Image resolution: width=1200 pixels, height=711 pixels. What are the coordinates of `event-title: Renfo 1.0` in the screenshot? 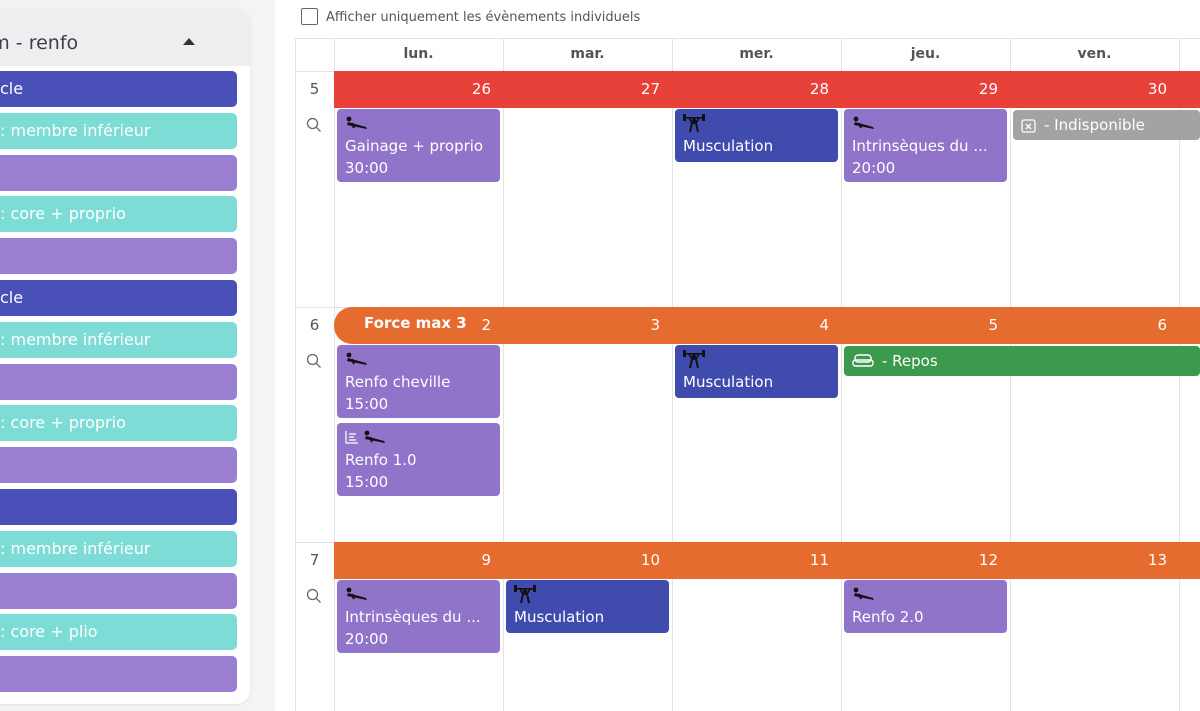 It's located at (381, 460).